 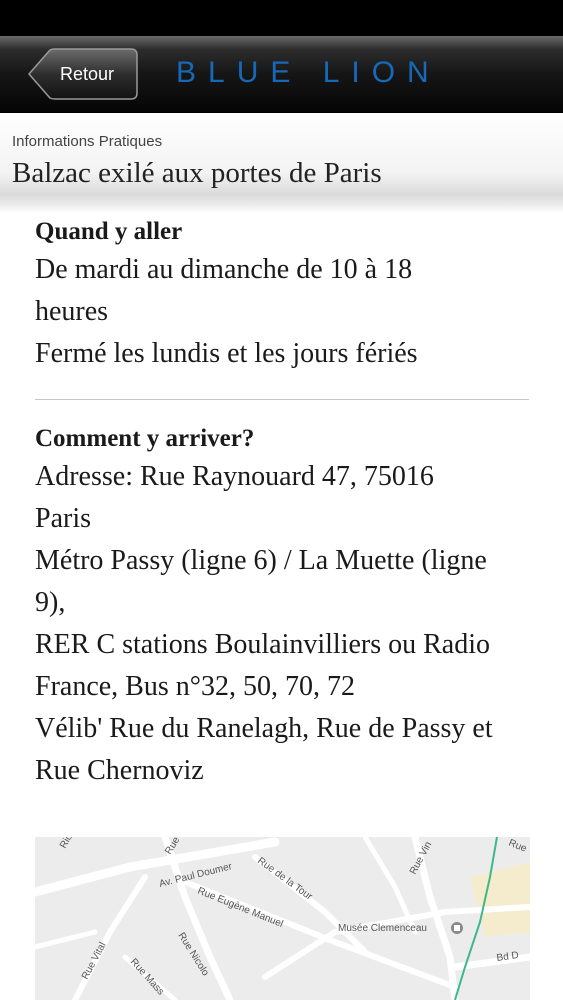 What do you see at coordinates (261, 560) in the screenshot?
I see `section-line: Métro Passy (ligne 6) / La Muette (ligne` at bounding box center [261, 560].